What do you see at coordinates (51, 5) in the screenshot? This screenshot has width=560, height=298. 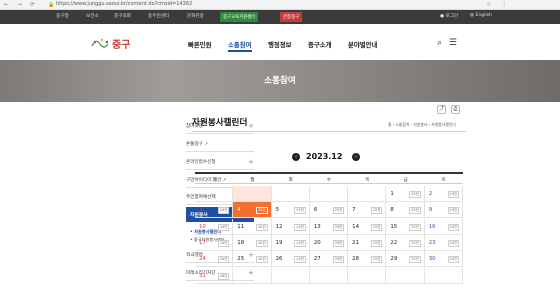 I see `lock-icon: 🔒` at bounding box center [51, 5].